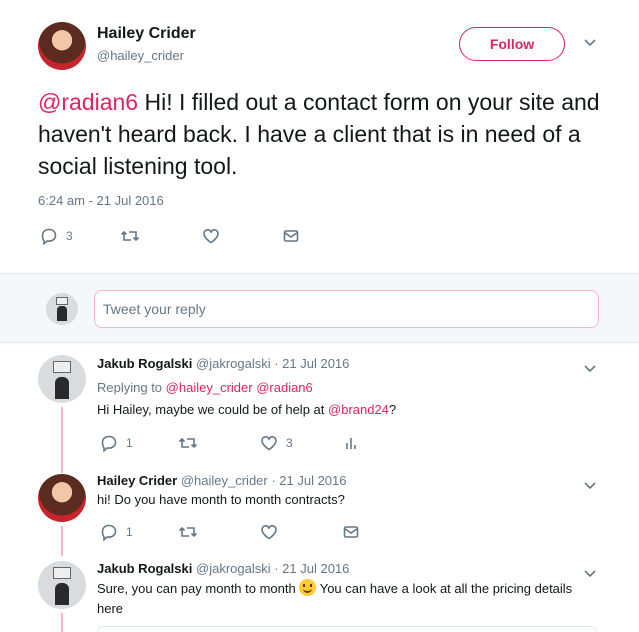 This screenshot has width=639, height=632. I want to click on reply-actions: 1, so click(230, 532).